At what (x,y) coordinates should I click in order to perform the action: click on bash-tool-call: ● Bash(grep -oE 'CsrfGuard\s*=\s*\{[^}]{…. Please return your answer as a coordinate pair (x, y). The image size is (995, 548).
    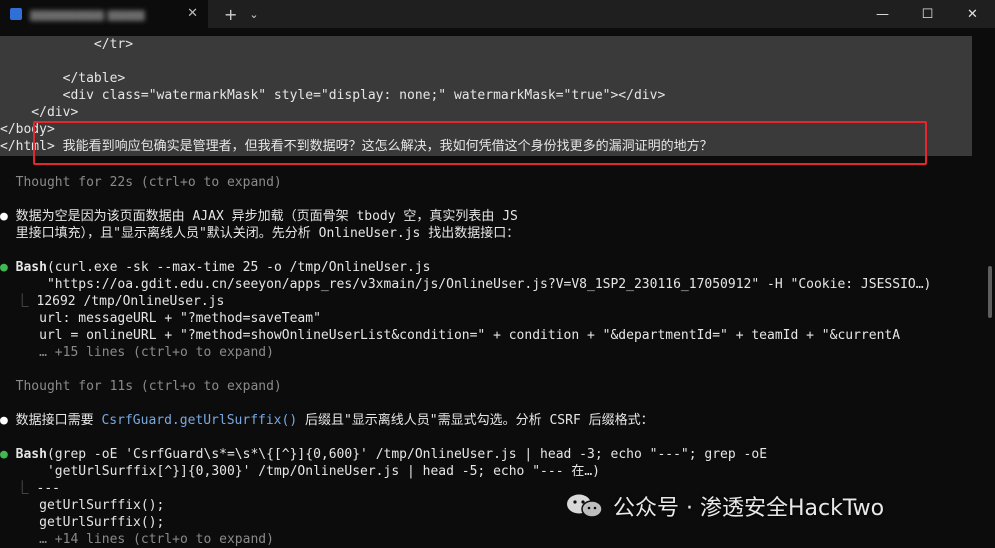
    Looking at the image, I should click on (384, 454).